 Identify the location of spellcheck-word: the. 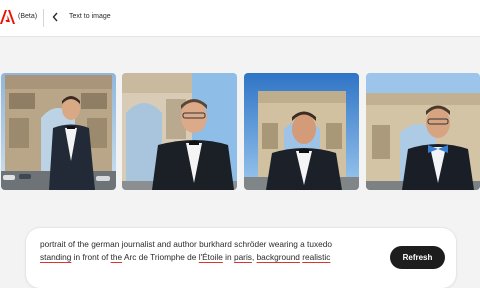
(116, 257).